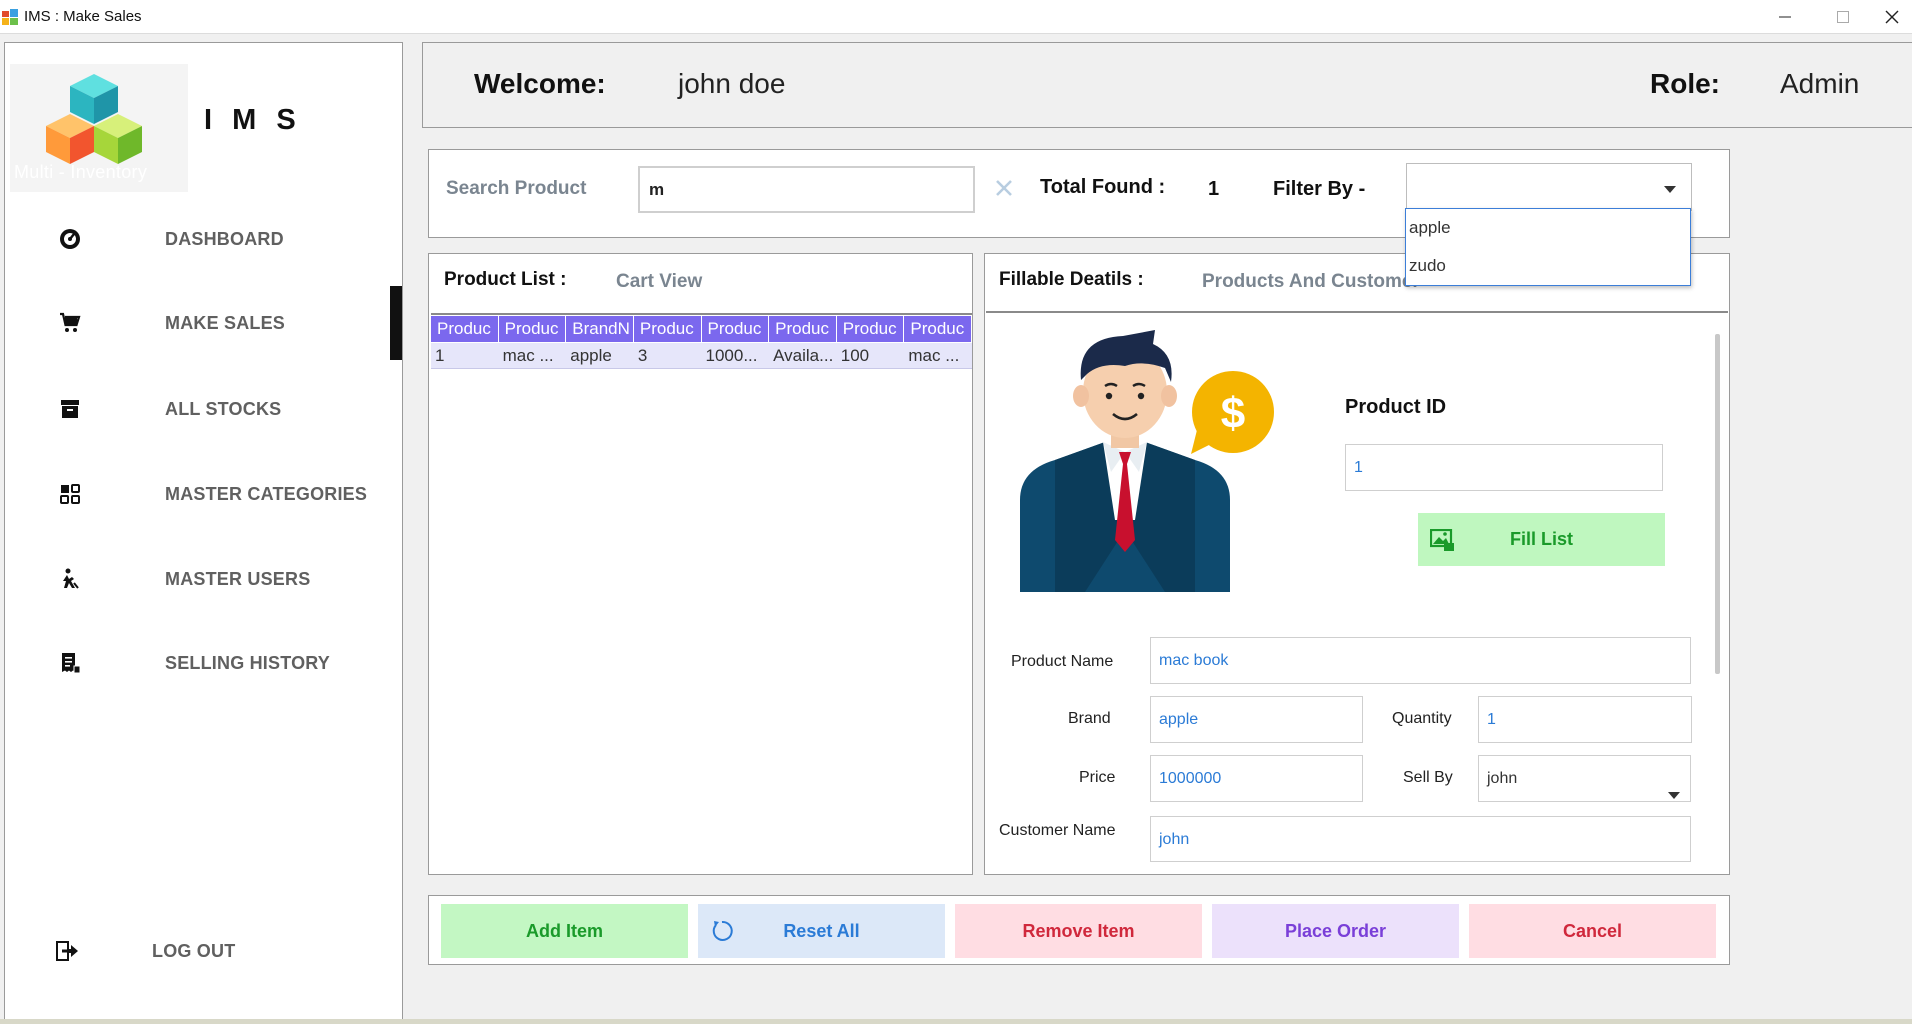 This screenshot has width=1912, height=1024. What do you see at coordinates (253, 120) in the screenshot?
I see `app-name: I M S` at bounding box center [253, 120].